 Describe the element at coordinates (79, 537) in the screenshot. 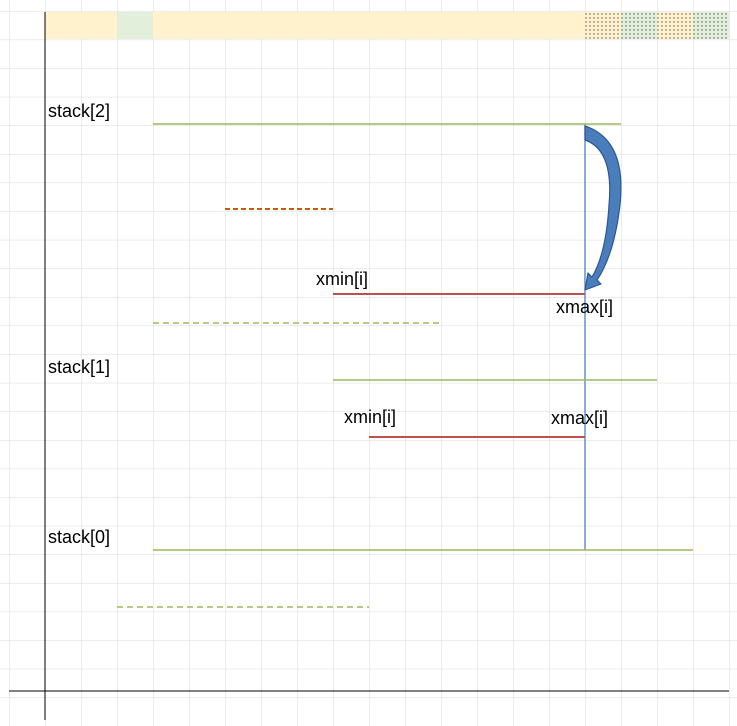

I see `stack-0-label: stack[0]` at that location.